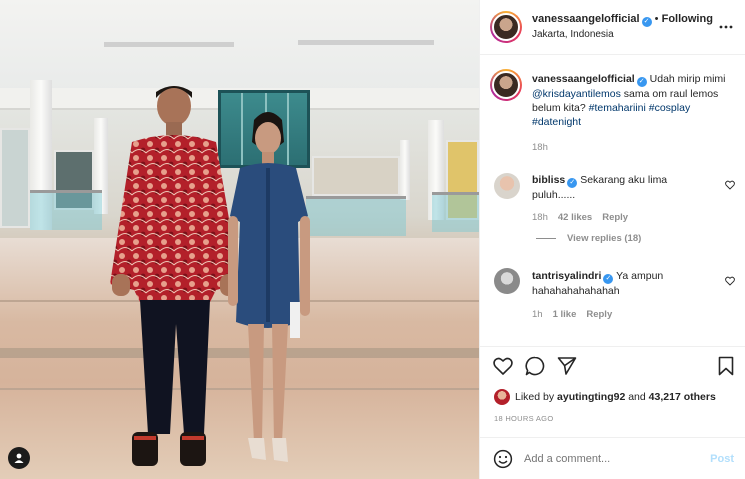  Describe the element at coordinates (591, 397) in the screenshot. I see `liker-username: ayutingting92` at that location.